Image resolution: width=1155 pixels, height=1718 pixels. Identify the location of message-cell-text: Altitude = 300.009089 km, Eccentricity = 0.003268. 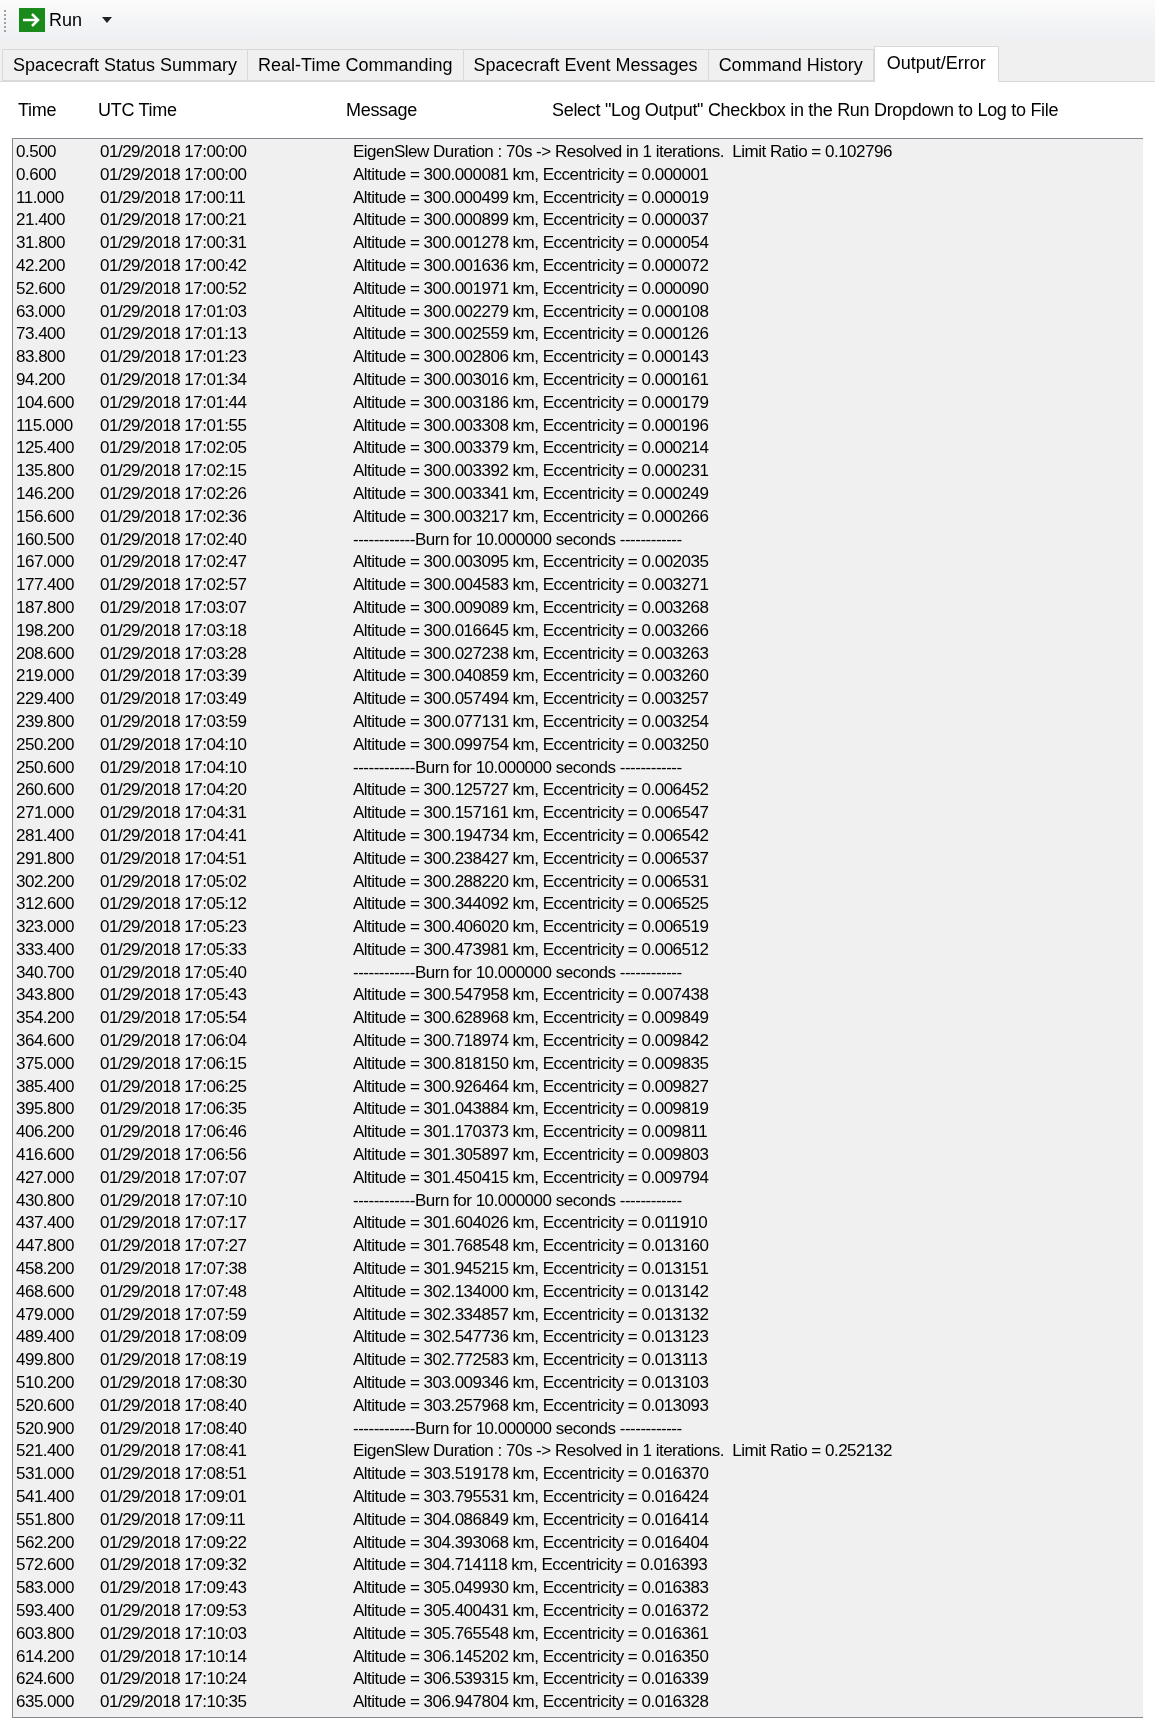
(531, 607).